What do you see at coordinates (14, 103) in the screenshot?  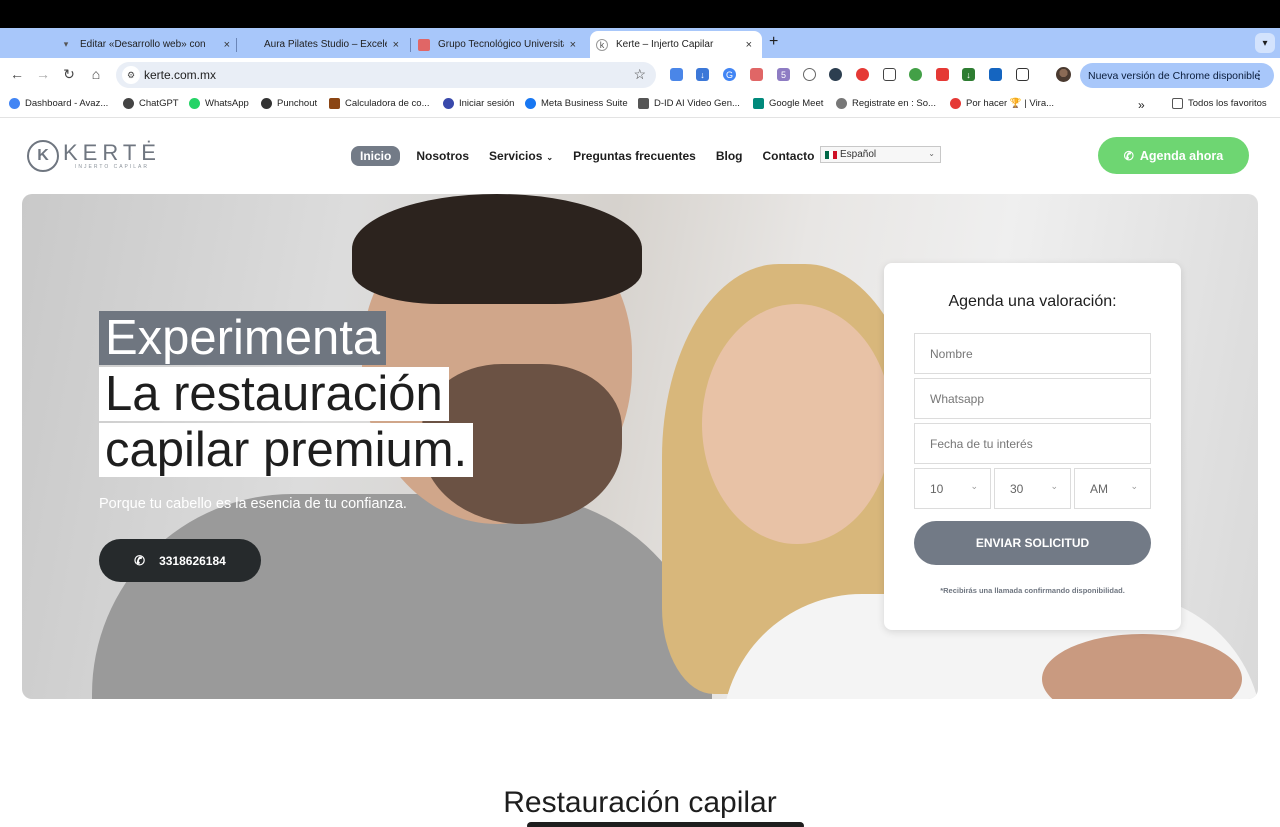 I see `bookmark-favicon-icon` at bounding box center [14, 103].